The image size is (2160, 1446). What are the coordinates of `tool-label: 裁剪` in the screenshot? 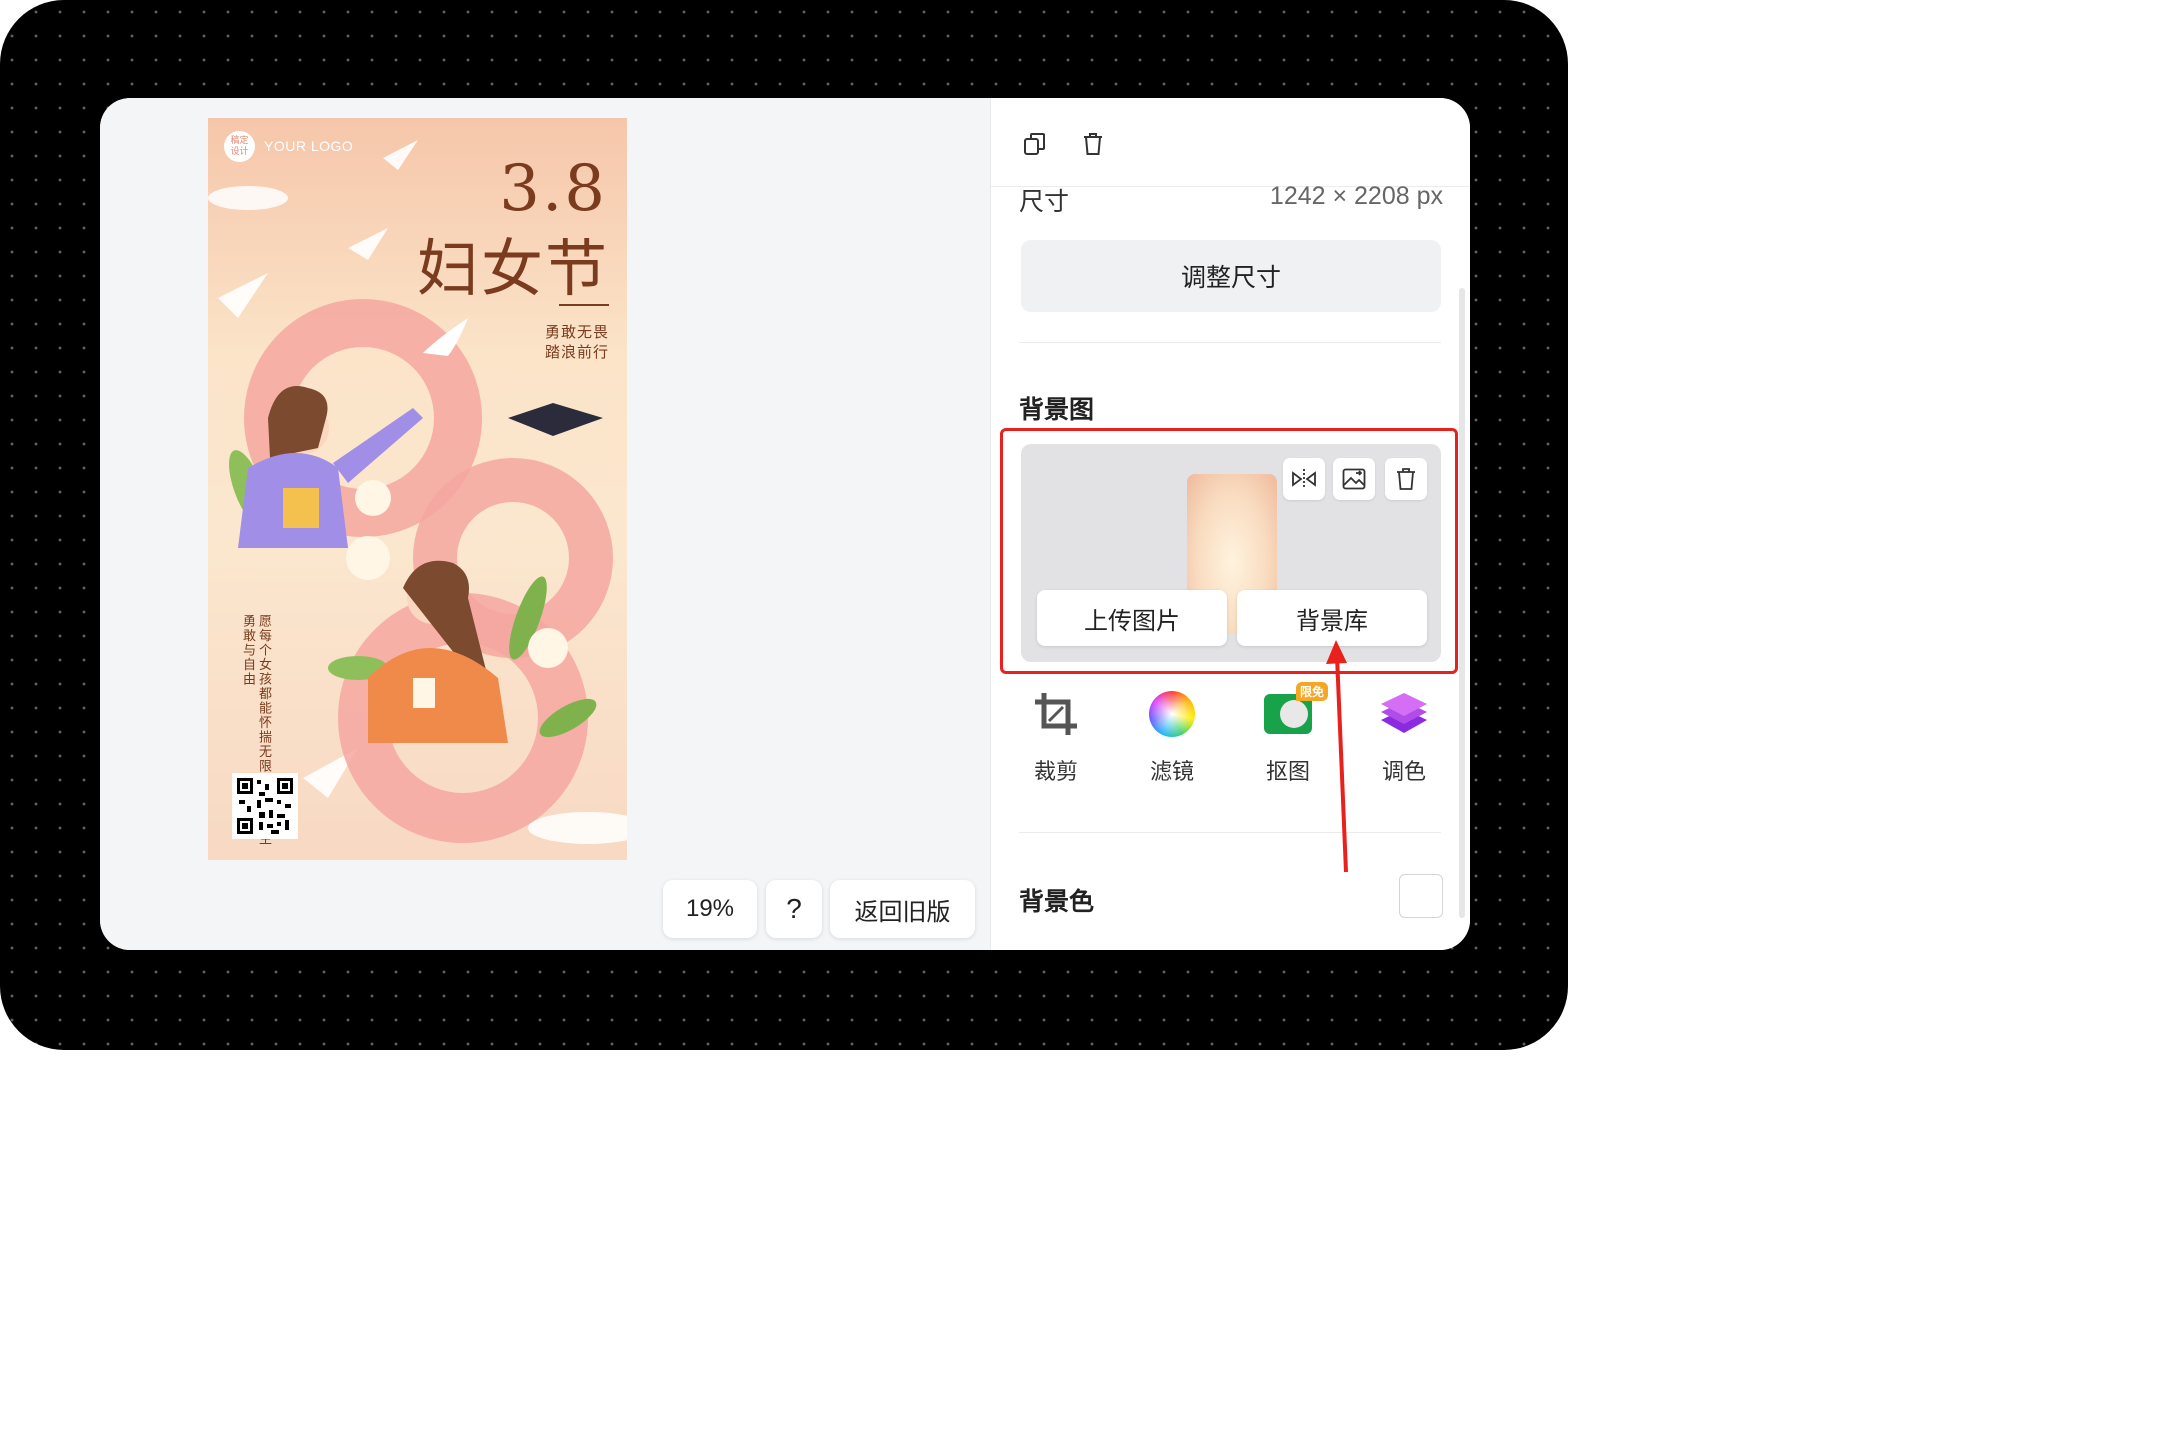 It's located at (1055, 771).